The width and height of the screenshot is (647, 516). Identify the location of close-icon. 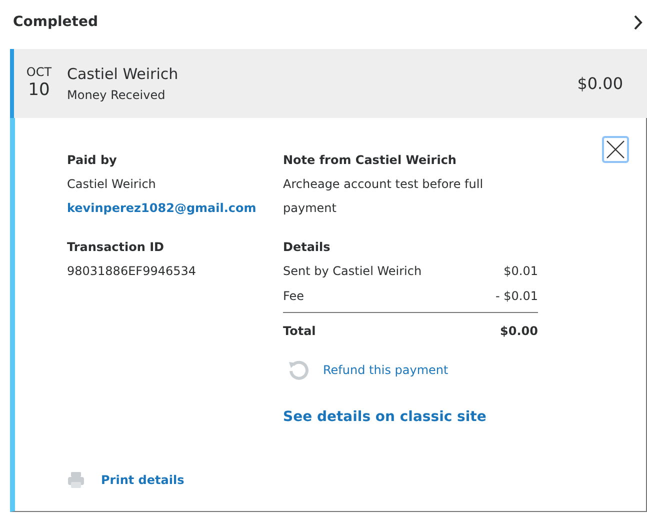
(615, 149).